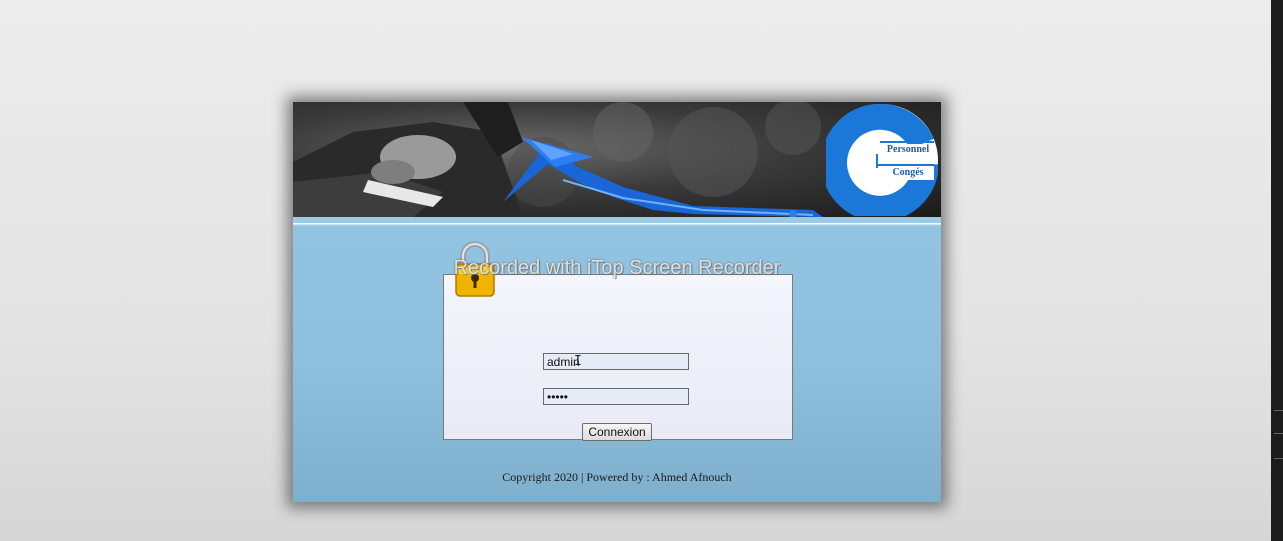  I want to click on logo-text-conges: Congés, so click(908, 172).